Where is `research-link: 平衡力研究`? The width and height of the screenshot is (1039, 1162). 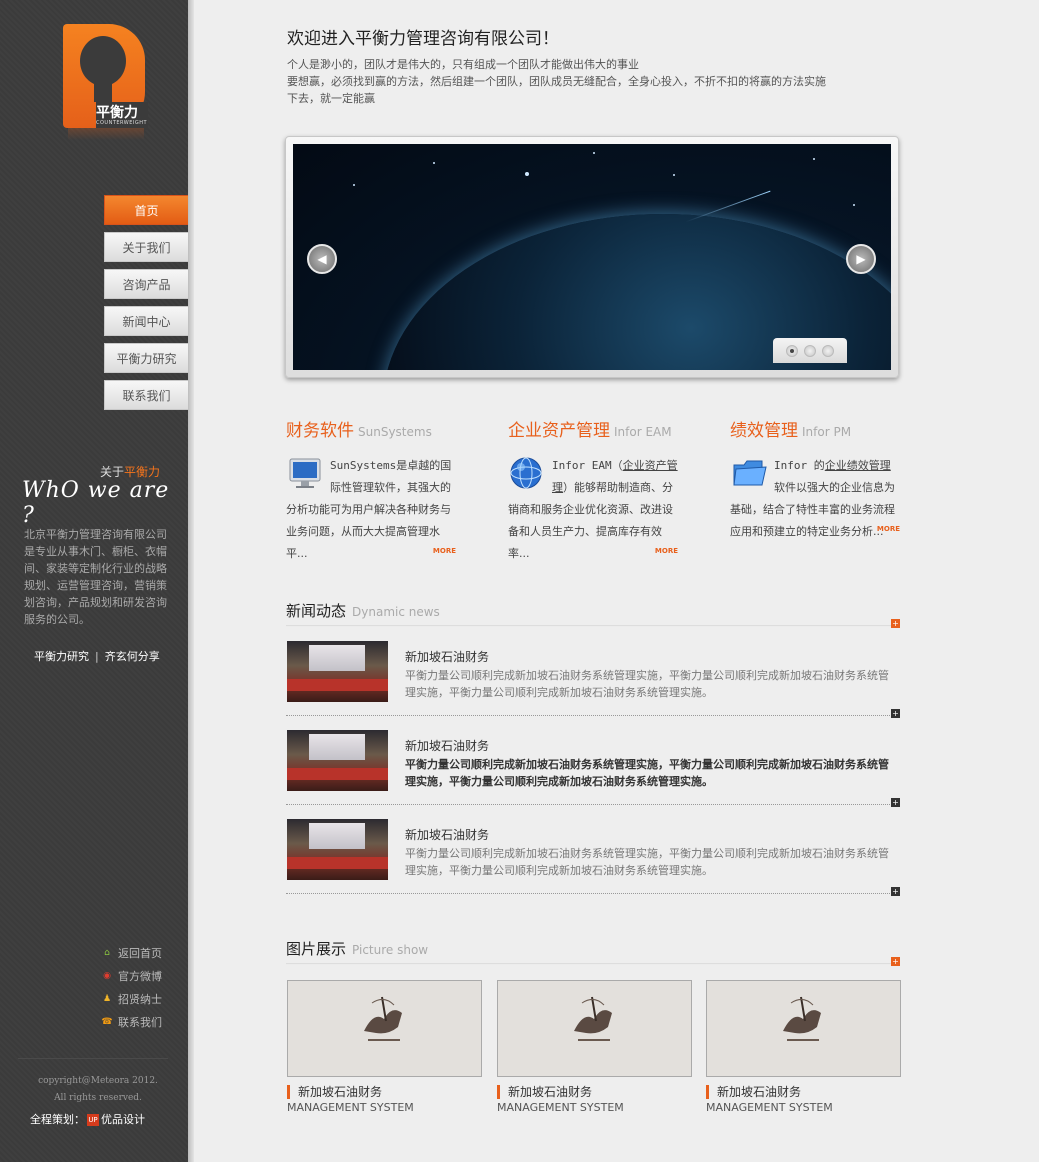
research-link: 平衡力研究 is located at coordinates (61, 656).